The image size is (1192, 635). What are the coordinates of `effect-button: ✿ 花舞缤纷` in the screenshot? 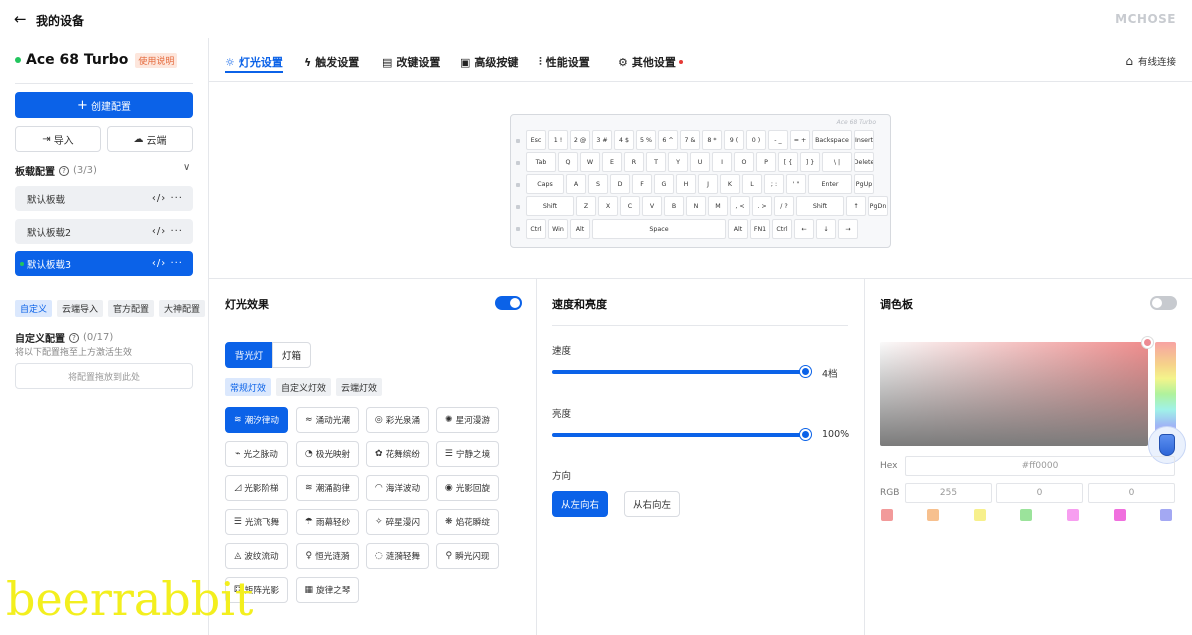 It's located at (397, 454).